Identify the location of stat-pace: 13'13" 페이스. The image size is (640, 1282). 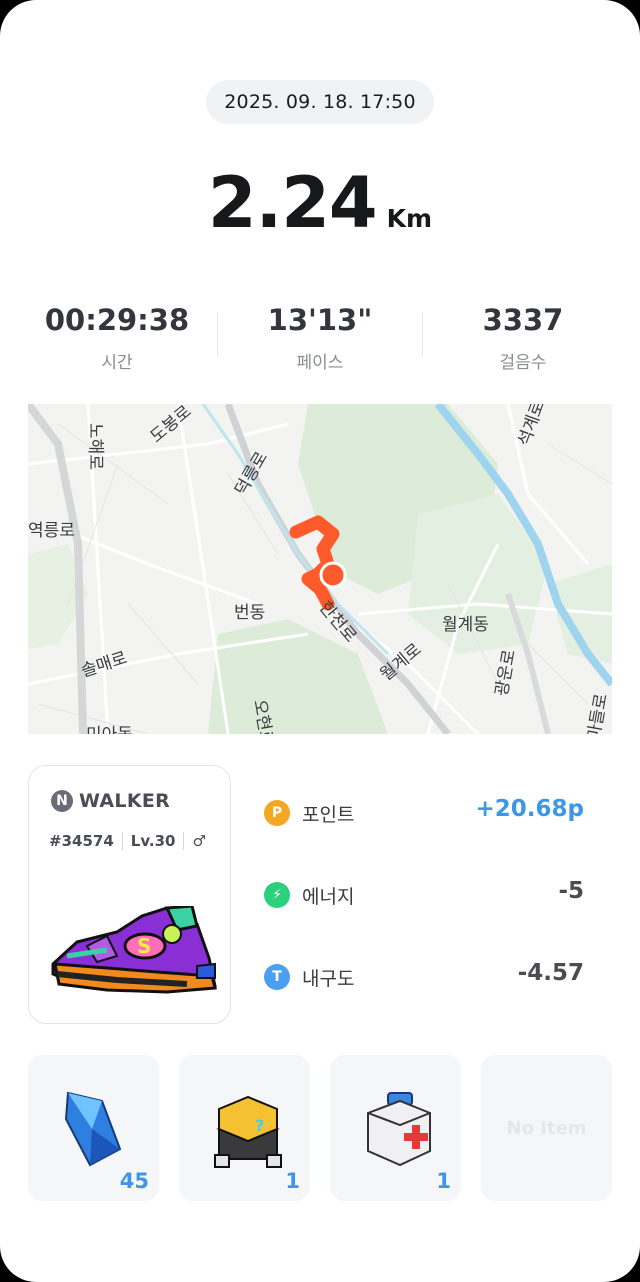
(320, 336).